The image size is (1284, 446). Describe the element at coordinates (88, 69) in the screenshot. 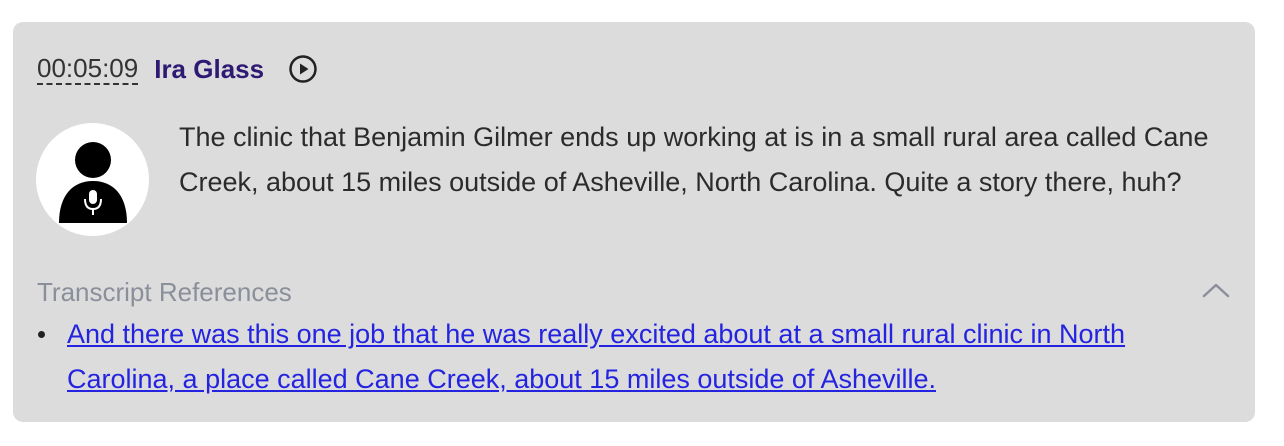

I see `timestamp-link: 00:05:09` at that location.